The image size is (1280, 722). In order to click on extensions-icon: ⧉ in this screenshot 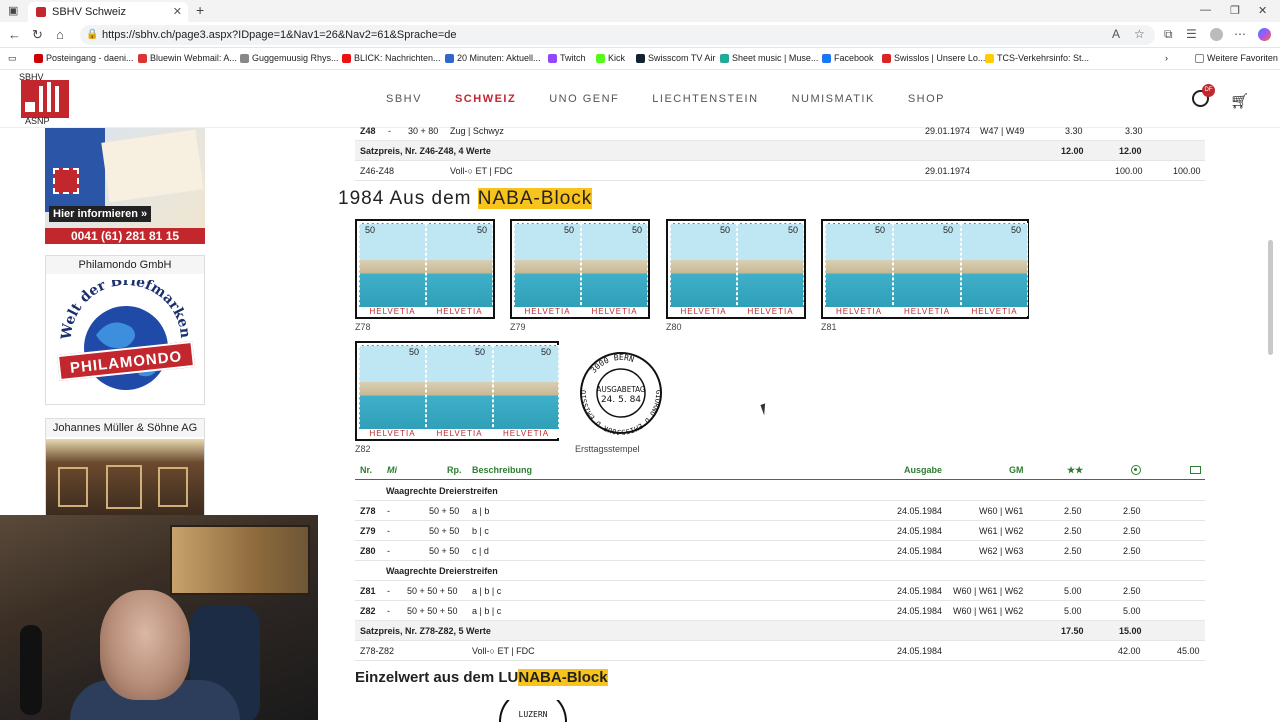, I will do `click(1168, 34)`.